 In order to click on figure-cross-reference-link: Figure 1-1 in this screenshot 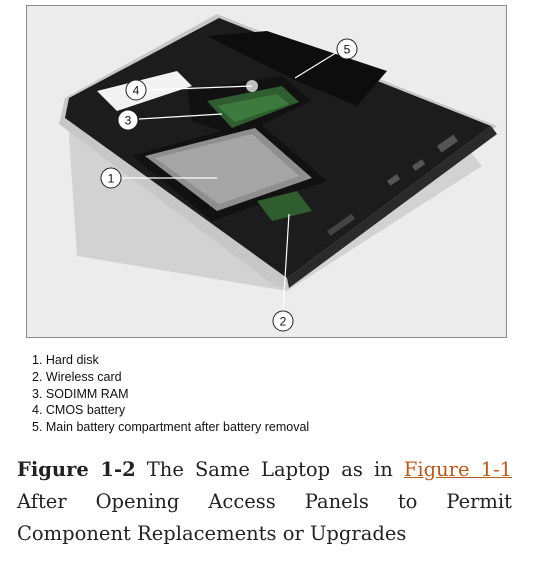, I will do `click(458, 469)`.